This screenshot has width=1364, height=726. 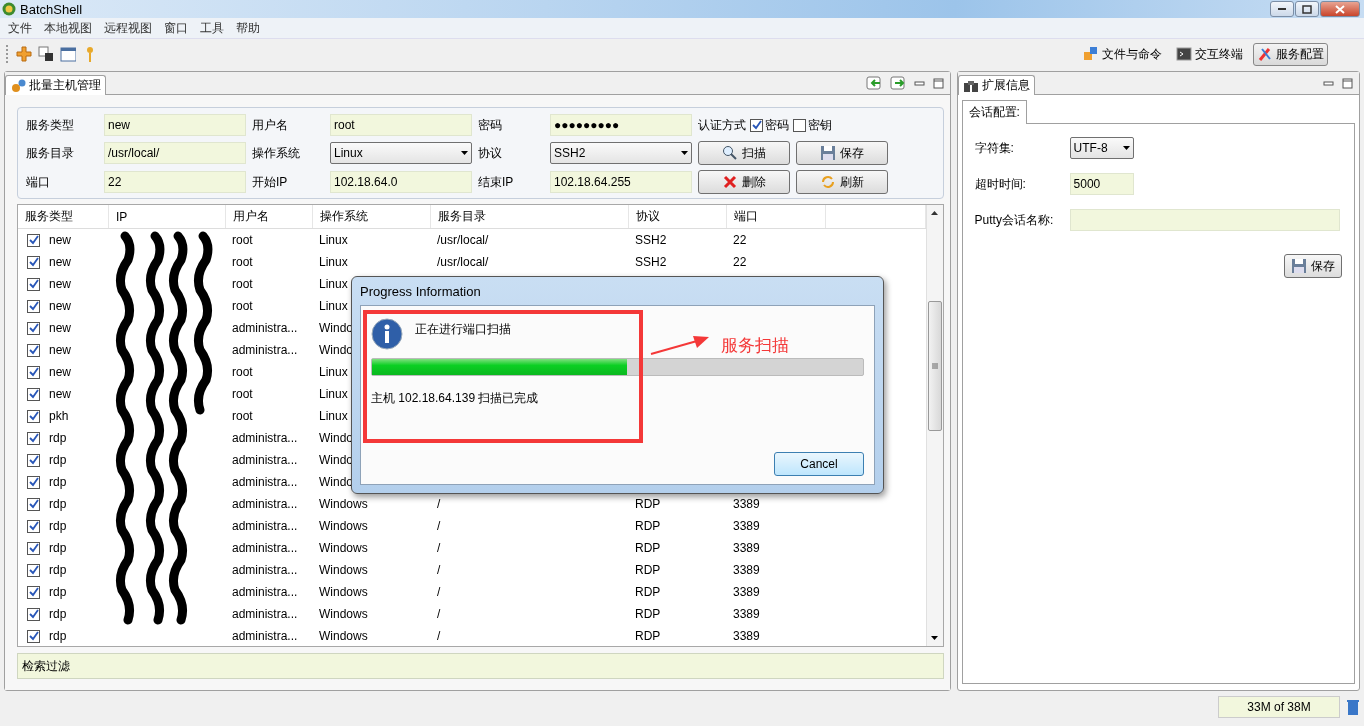 I want to click on input-field: 102.18.64.0, so click(x=401, y=182).